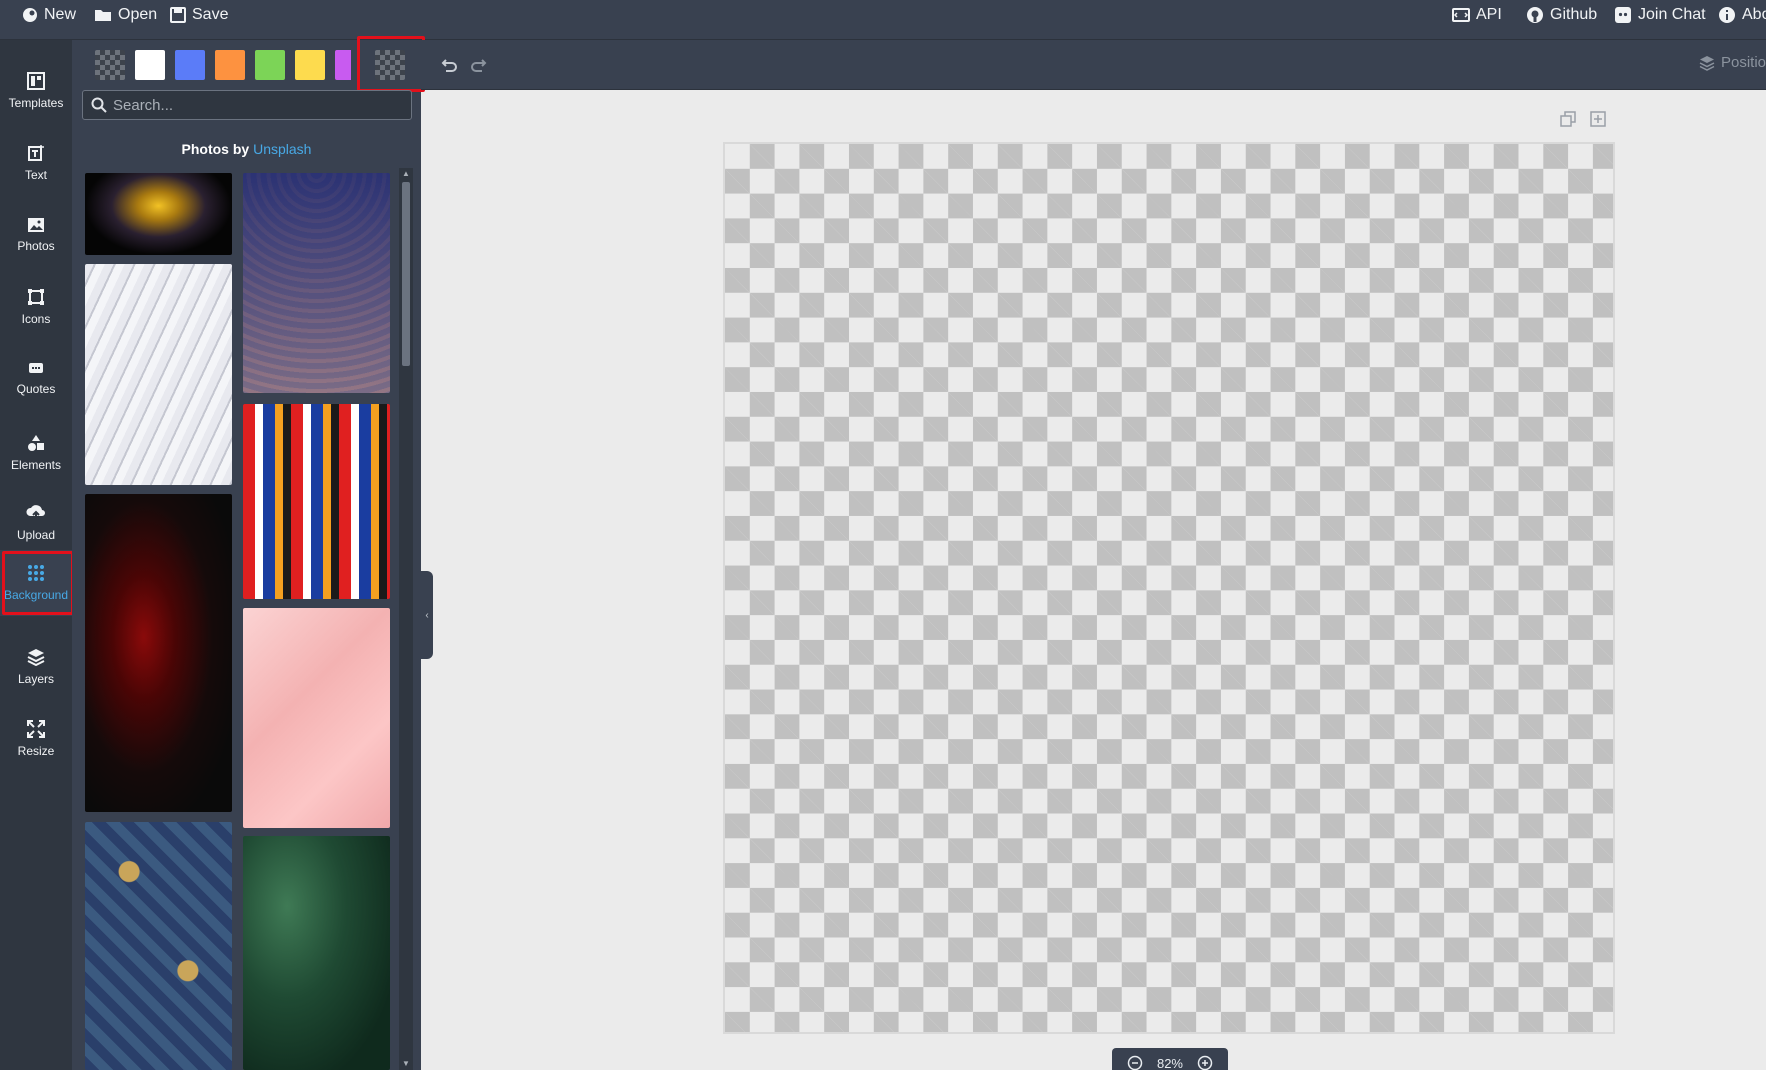  I want to click on collapse-panel-button: ‹, so click(427, 615).